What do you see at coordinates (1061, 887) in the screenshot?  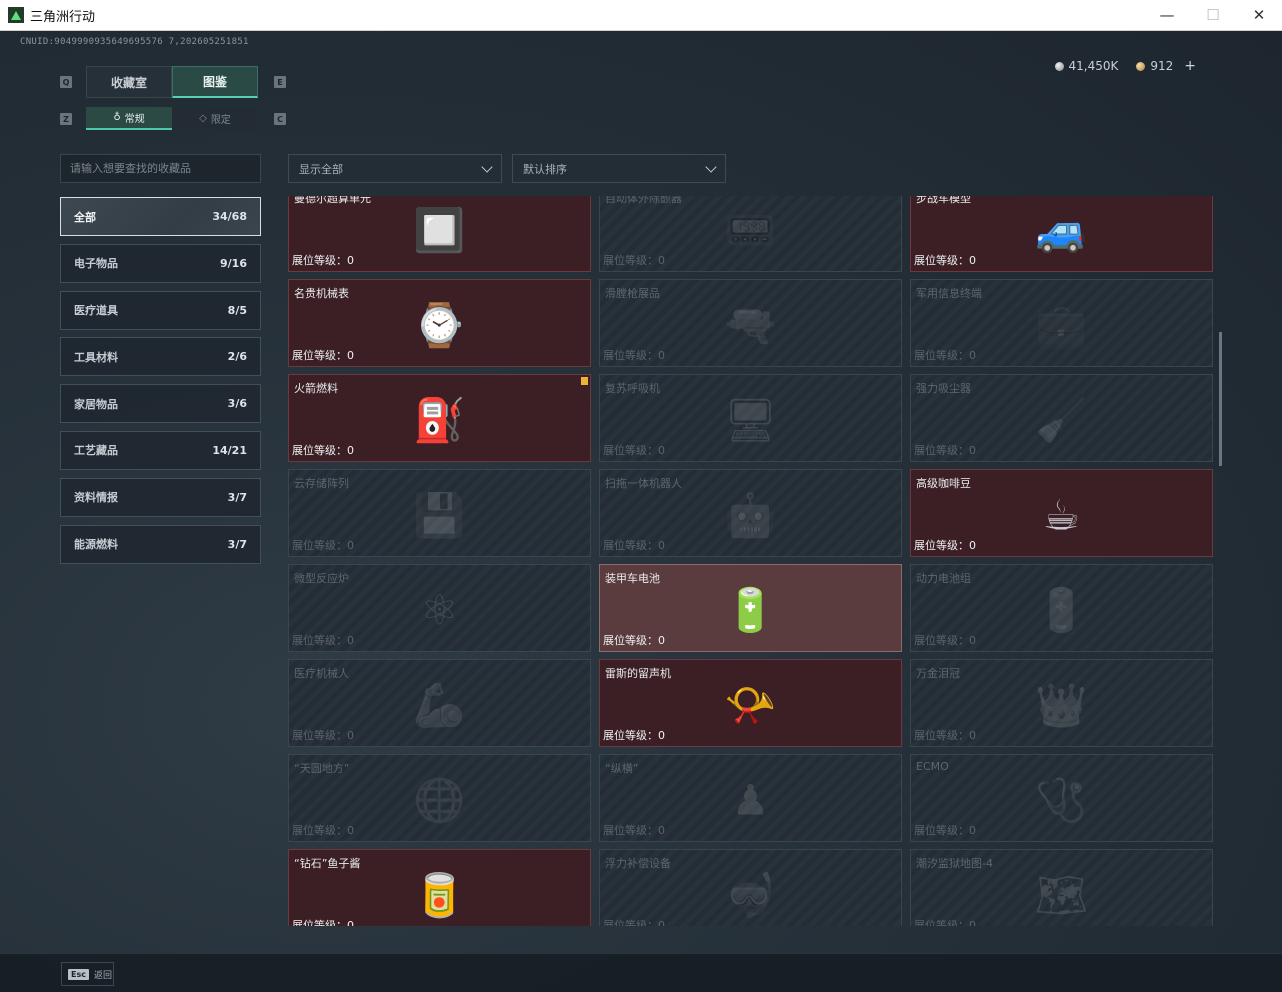 I see `collection-item-card: 🗺 潮汐监狱地图-4 展位等级：0` at bounding box center [1061, 887].